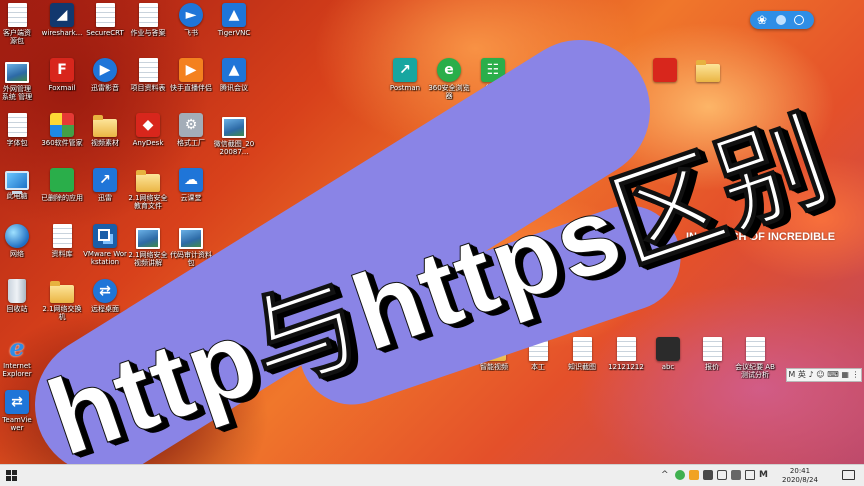 This screenshot has height=486, width=864. Describe the element at coordinates (432, 475) in the screenshot. I see `taskbar: ^ M 20:41 2020/8/24` at that location.